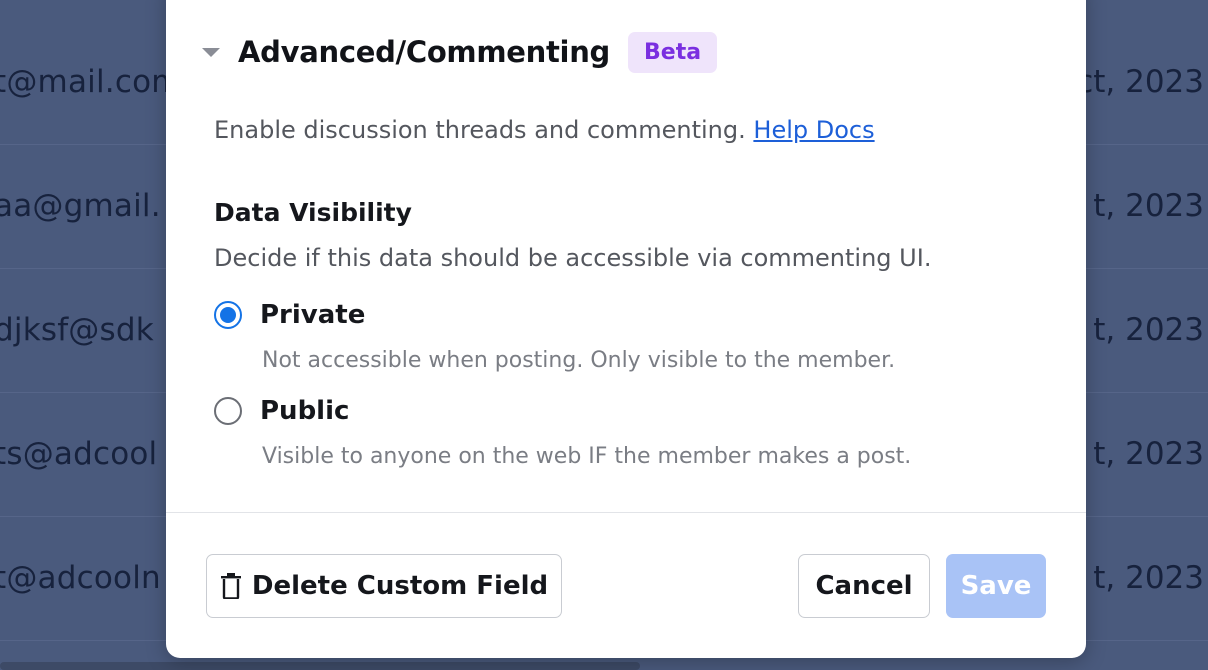  What do you see at coordinates (864, 586) in the screenshot?
I see `cancel-button: Cancel` at bounding box center [864, 586].